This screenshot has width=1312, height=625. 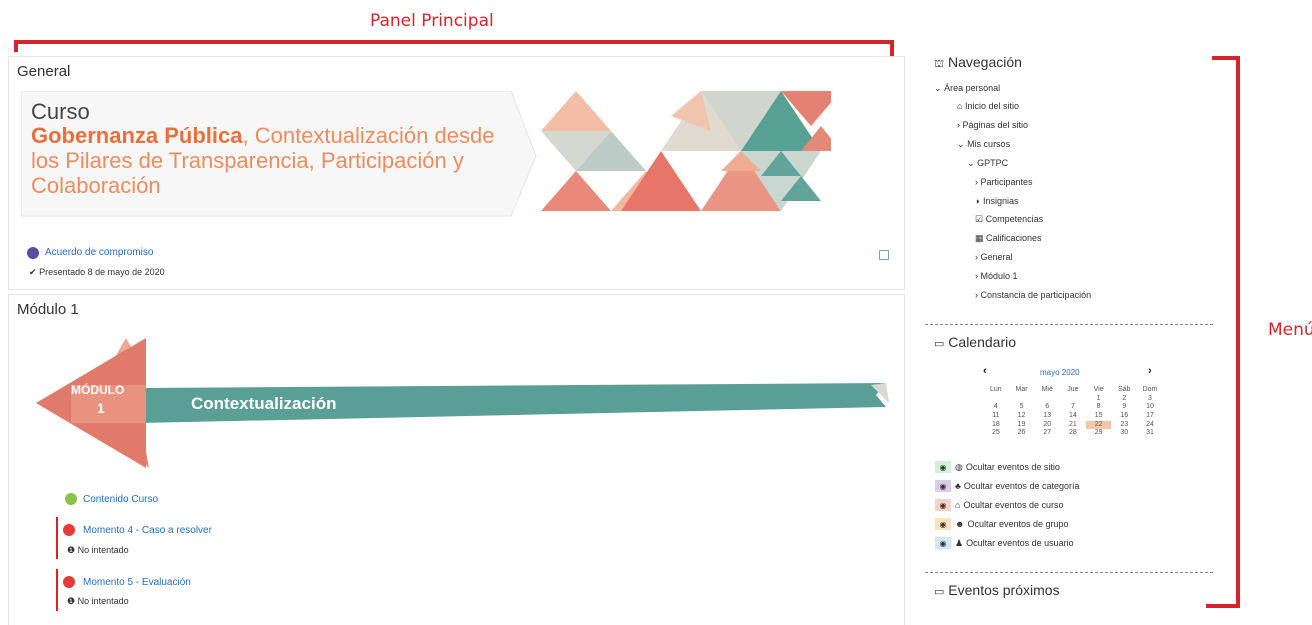 I want to click on event-filter-label: Ocultar eventos de curso, so click(x=1013, y=505).